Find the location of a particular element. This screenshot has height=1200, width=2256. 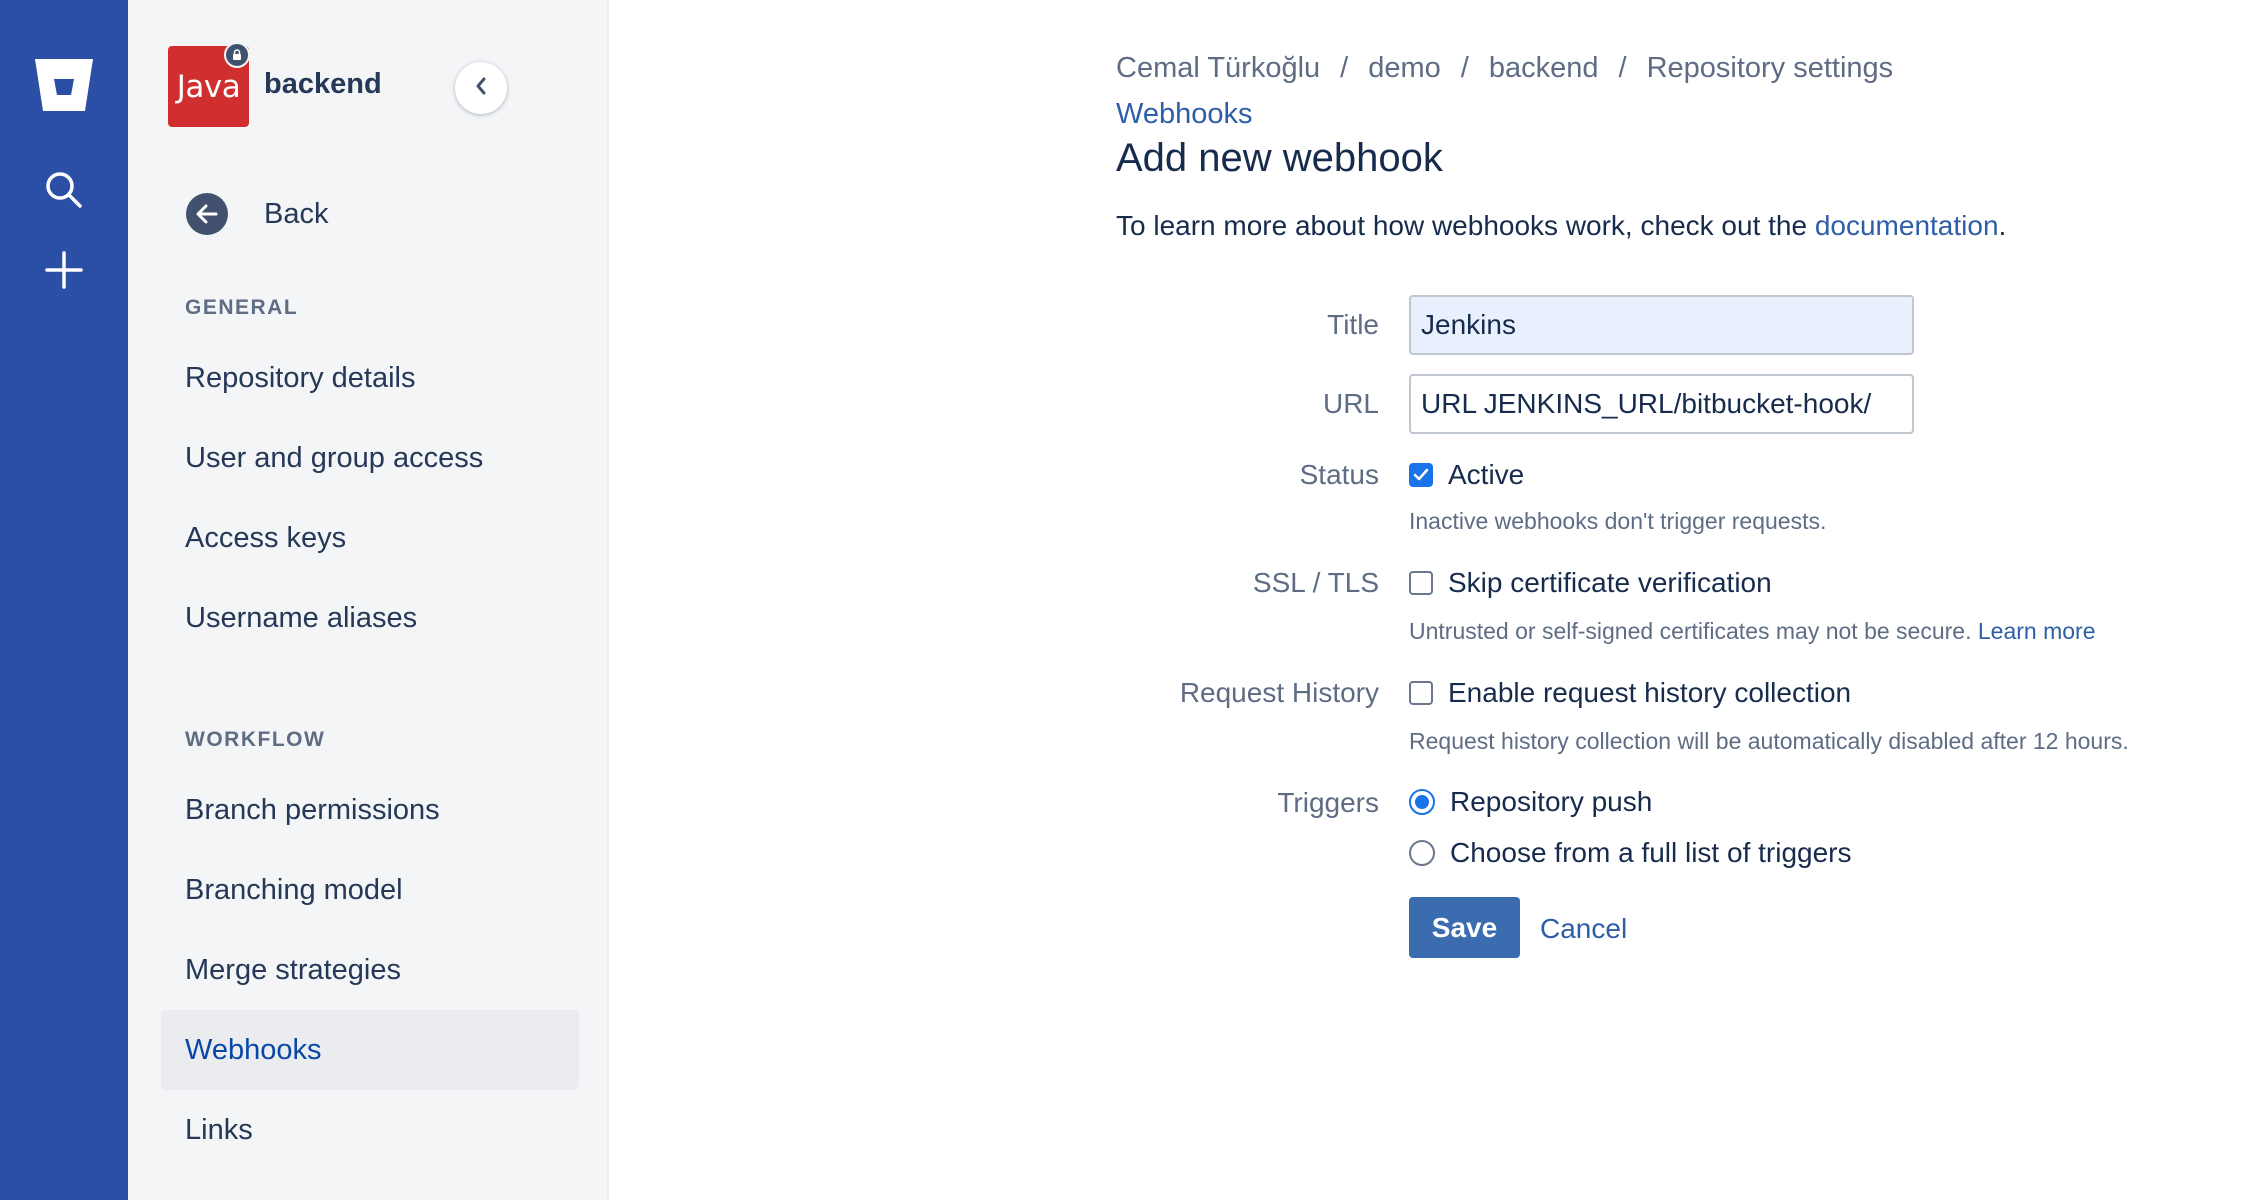

chevron-left-icon is located at coordinates (481, 88).